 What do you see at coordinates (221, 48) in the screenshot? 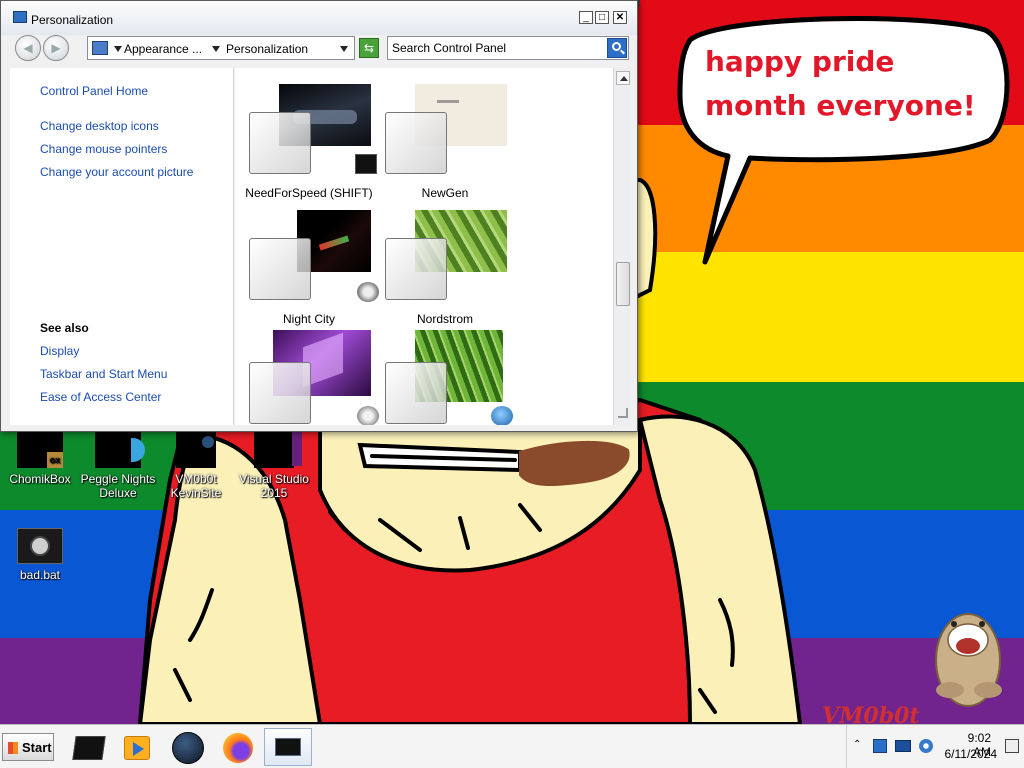
I see `address-bar: Appearance ... Personalization` at bounding box center [221, 48].